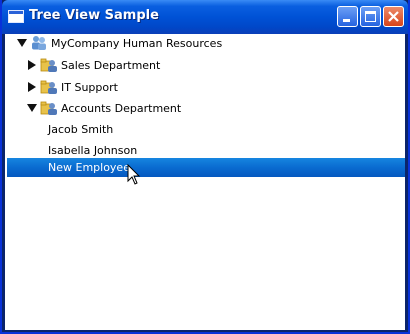  What do you see at coordinates (93, 150) in the screenshot?
I see `tree-node-label: Isabella Johnson` at bounding box center [93, 150].